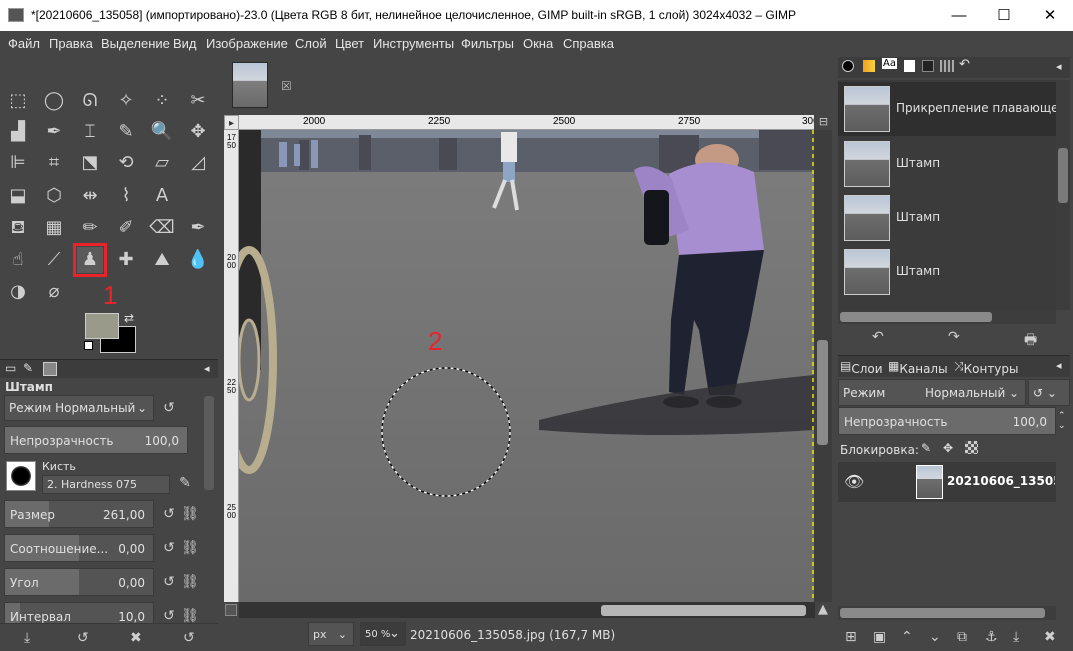 The image size is (1073, 651). I want to click on raise-layer-icon: ⌃, so click(907, 637).